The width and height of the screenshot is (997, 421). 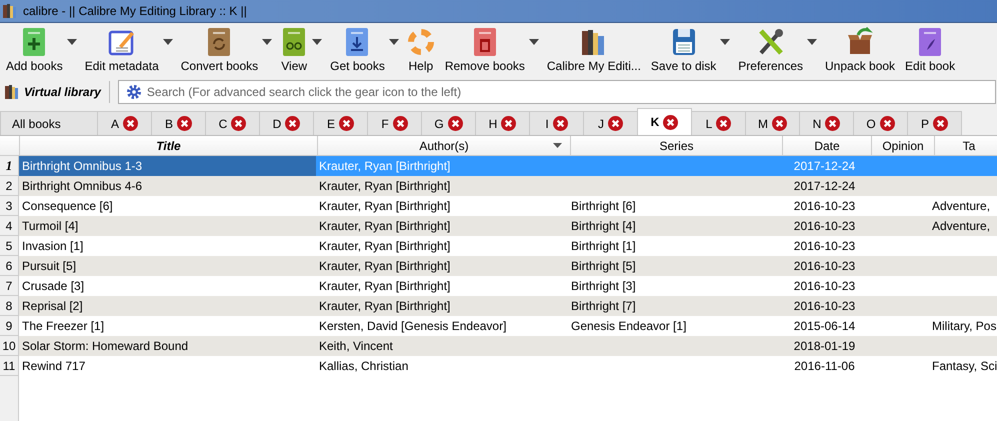 I want to click on row-number: 6, so click(x=9, y=266).